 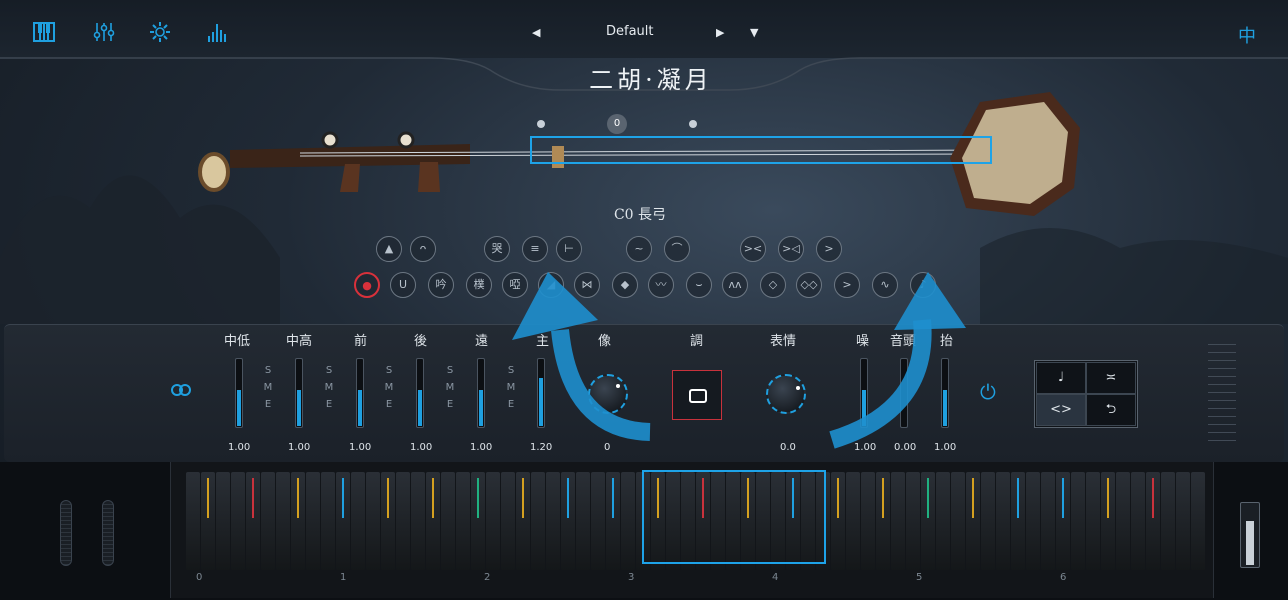 What do you see at coordinates (864, 393) in the screenshot?
I see `fader-noise` at bounding box center [864, 393].